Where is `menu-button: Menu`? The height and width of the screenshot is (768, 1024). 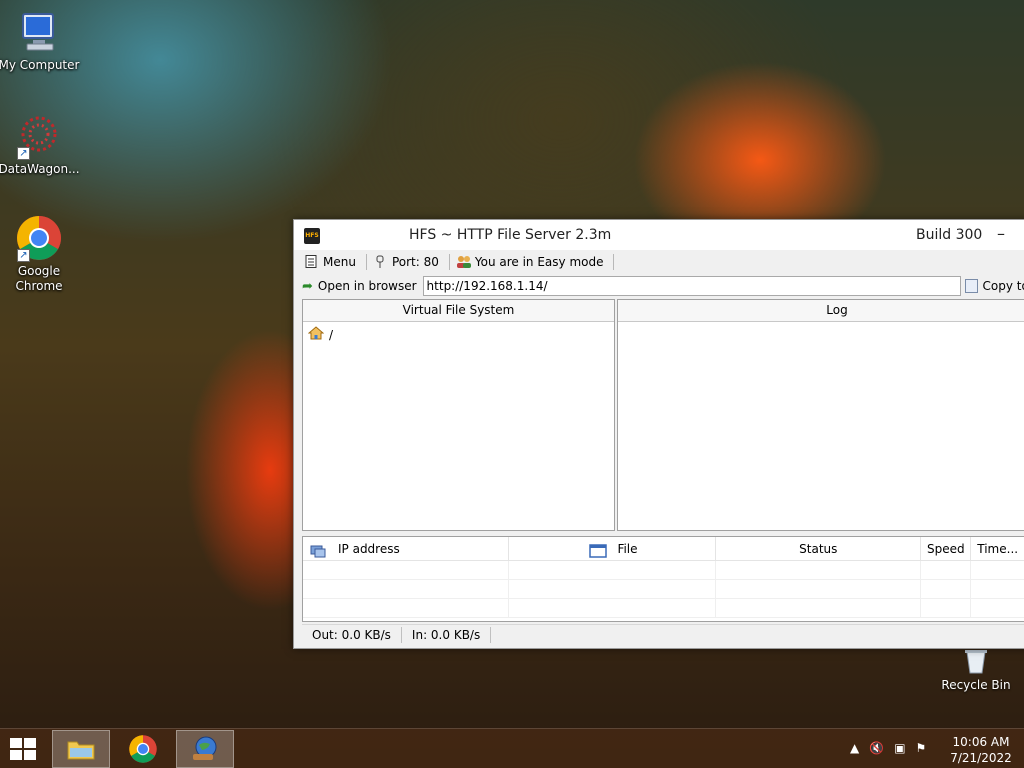
menu-button: Menu is located at coordinates (332, 262).